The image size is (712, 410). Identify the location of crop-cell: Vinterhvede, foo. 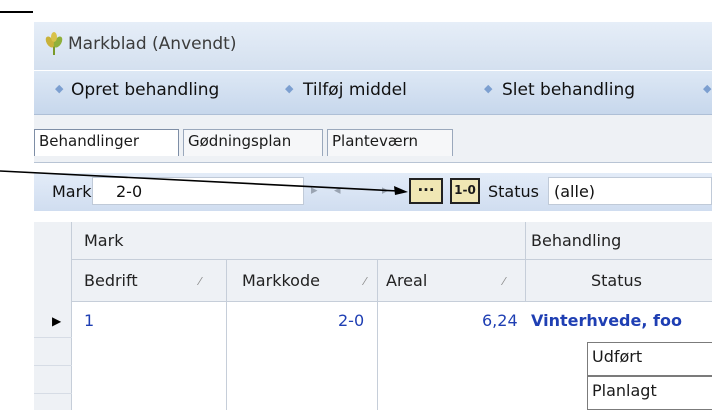
(619, 321).